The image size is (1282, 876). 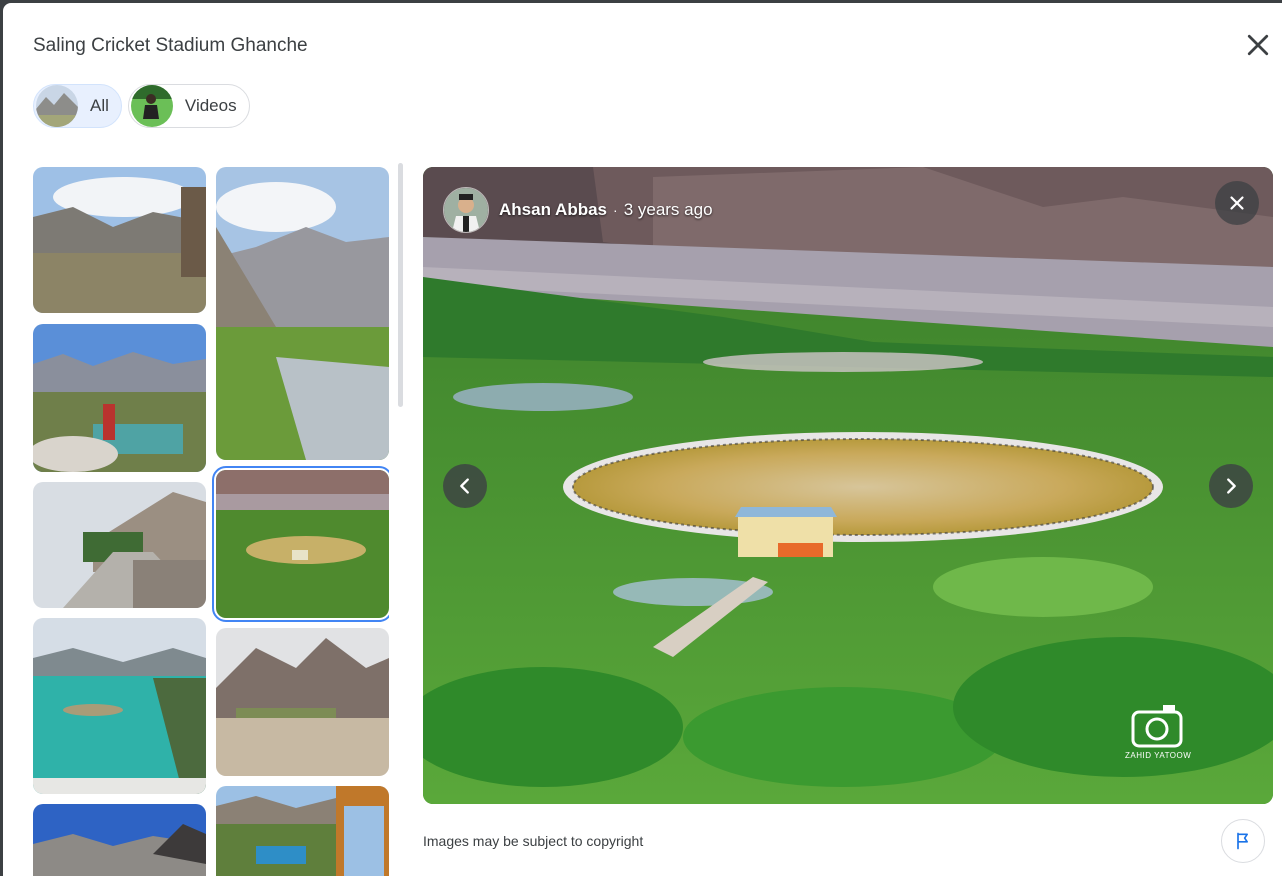 What do you see at coordinates (668, 209) in the screenshot?
I see `posted-time: 3 years ago` at bounding box center [668, 209].